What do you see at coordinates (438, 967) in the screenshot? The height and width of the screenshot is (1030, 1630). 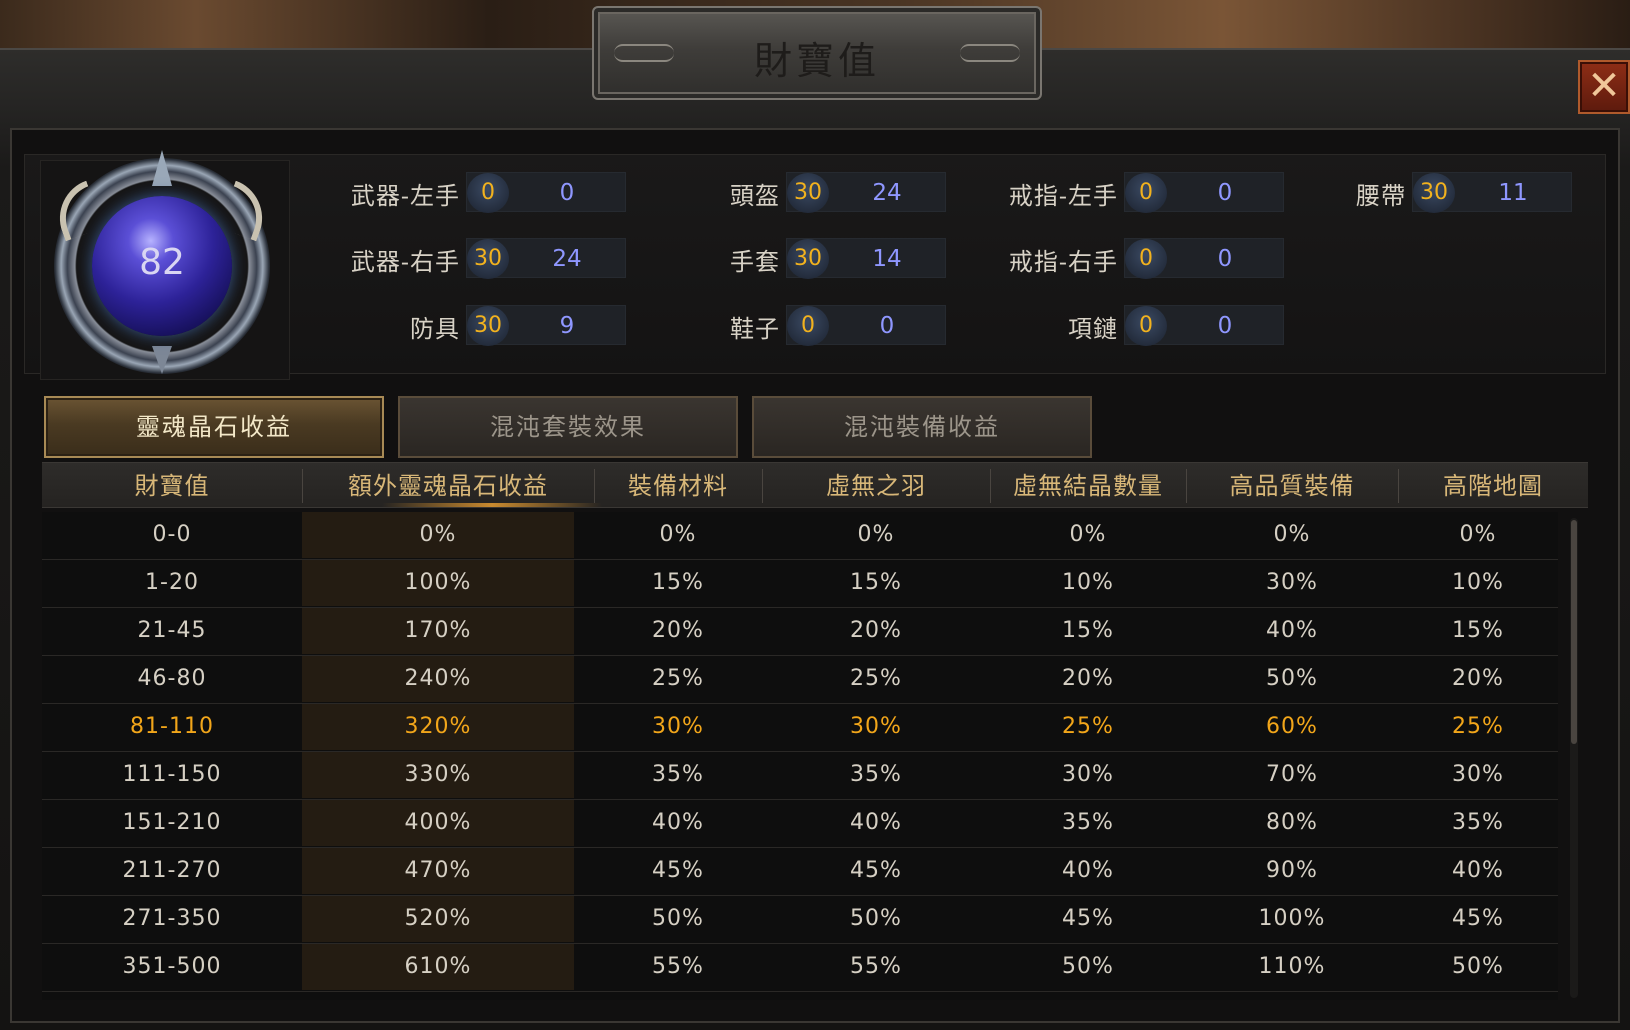 I see `table-cell: 610%` at bounding box center [438, 967].